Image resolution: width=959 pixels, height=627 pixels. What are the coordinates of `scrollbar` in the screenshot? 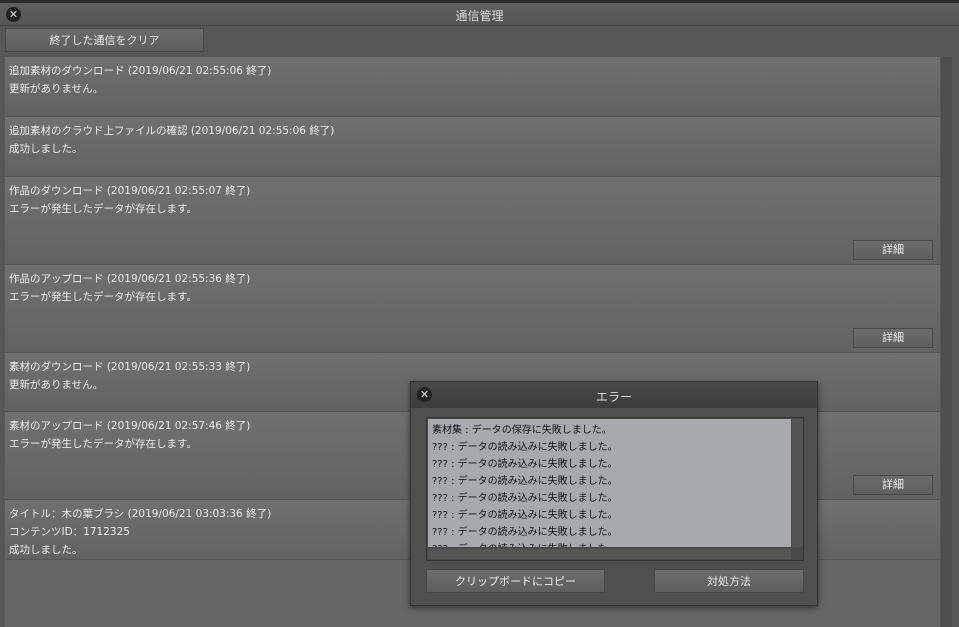 It's located at (946, 342).